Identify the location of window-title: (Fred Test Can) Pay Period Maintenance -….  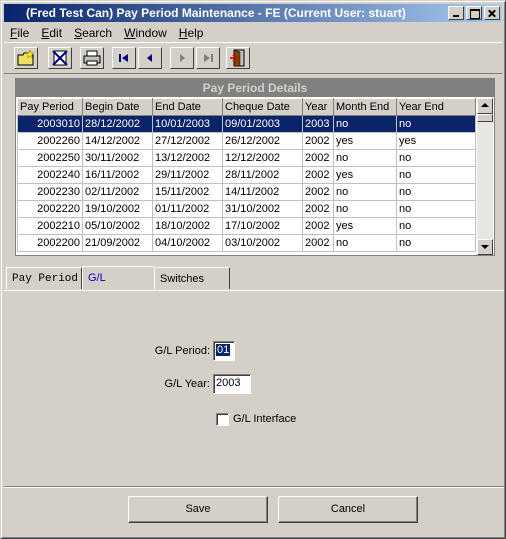
(216, 13).